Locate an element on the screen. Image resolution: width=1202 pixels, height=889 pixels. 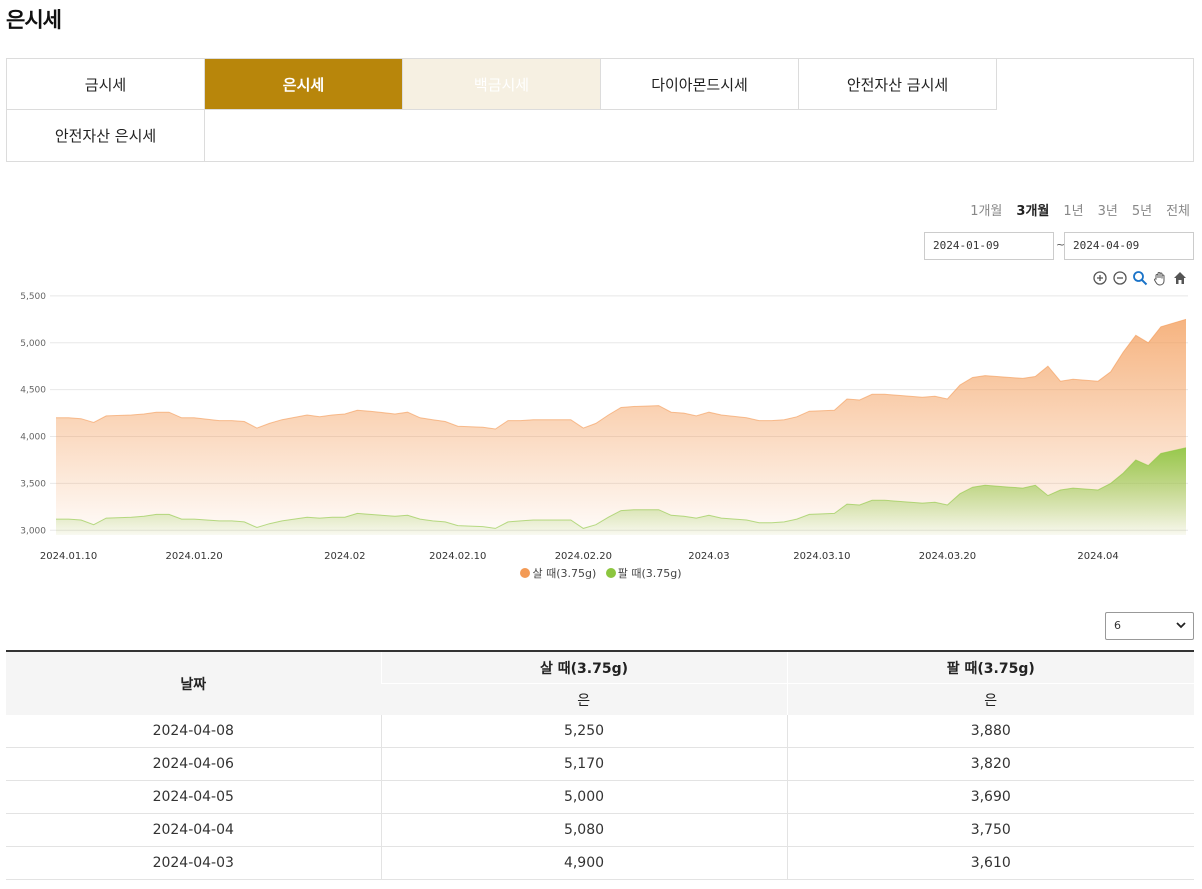
sell-cell: 3,880 is located at coordinates (990, 731).